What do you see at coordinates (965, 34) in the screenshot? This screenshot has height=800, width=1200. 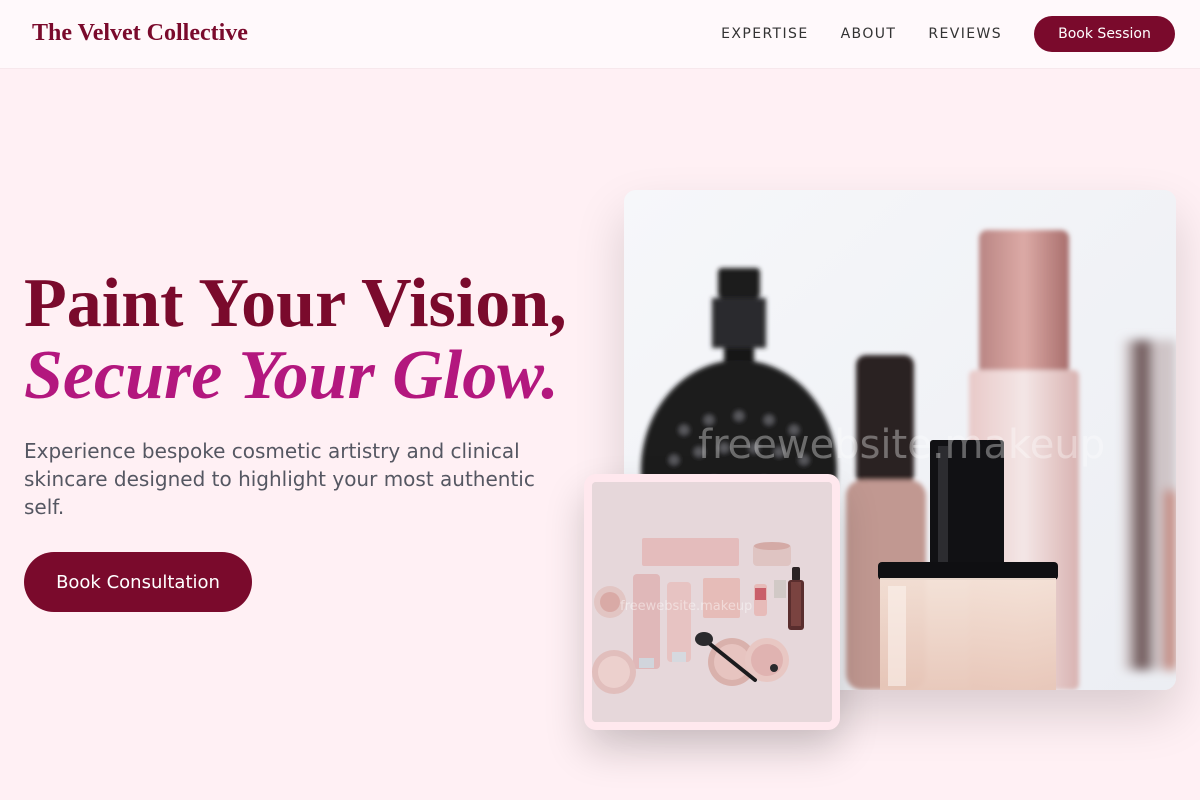 I see `nav-link-reviews: REVIEWS` at bounding box center [965, 34].